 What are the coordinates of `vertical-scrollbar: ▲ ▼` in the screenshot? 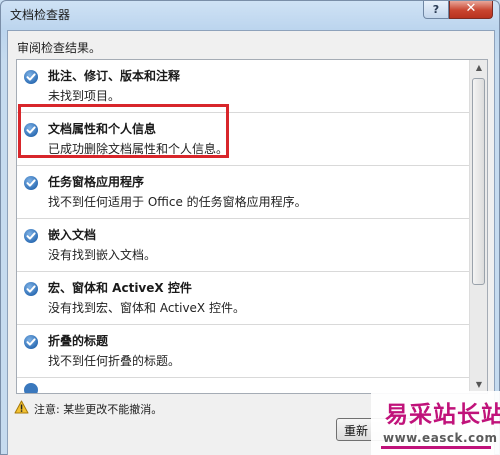 It's located at (478, 226).